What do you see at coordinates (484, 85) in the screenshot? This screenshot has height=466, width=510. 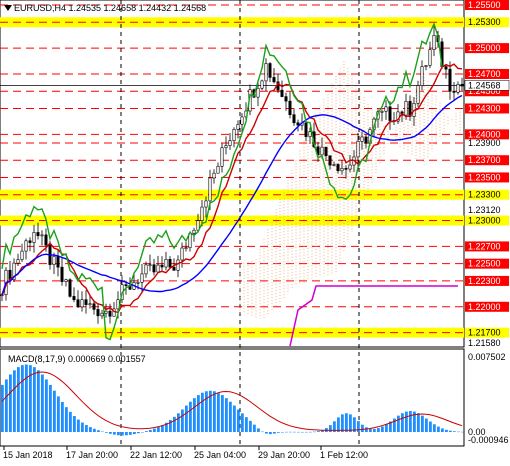 I see `current-price-label: 1.24568` at bounding box center [484, 85].